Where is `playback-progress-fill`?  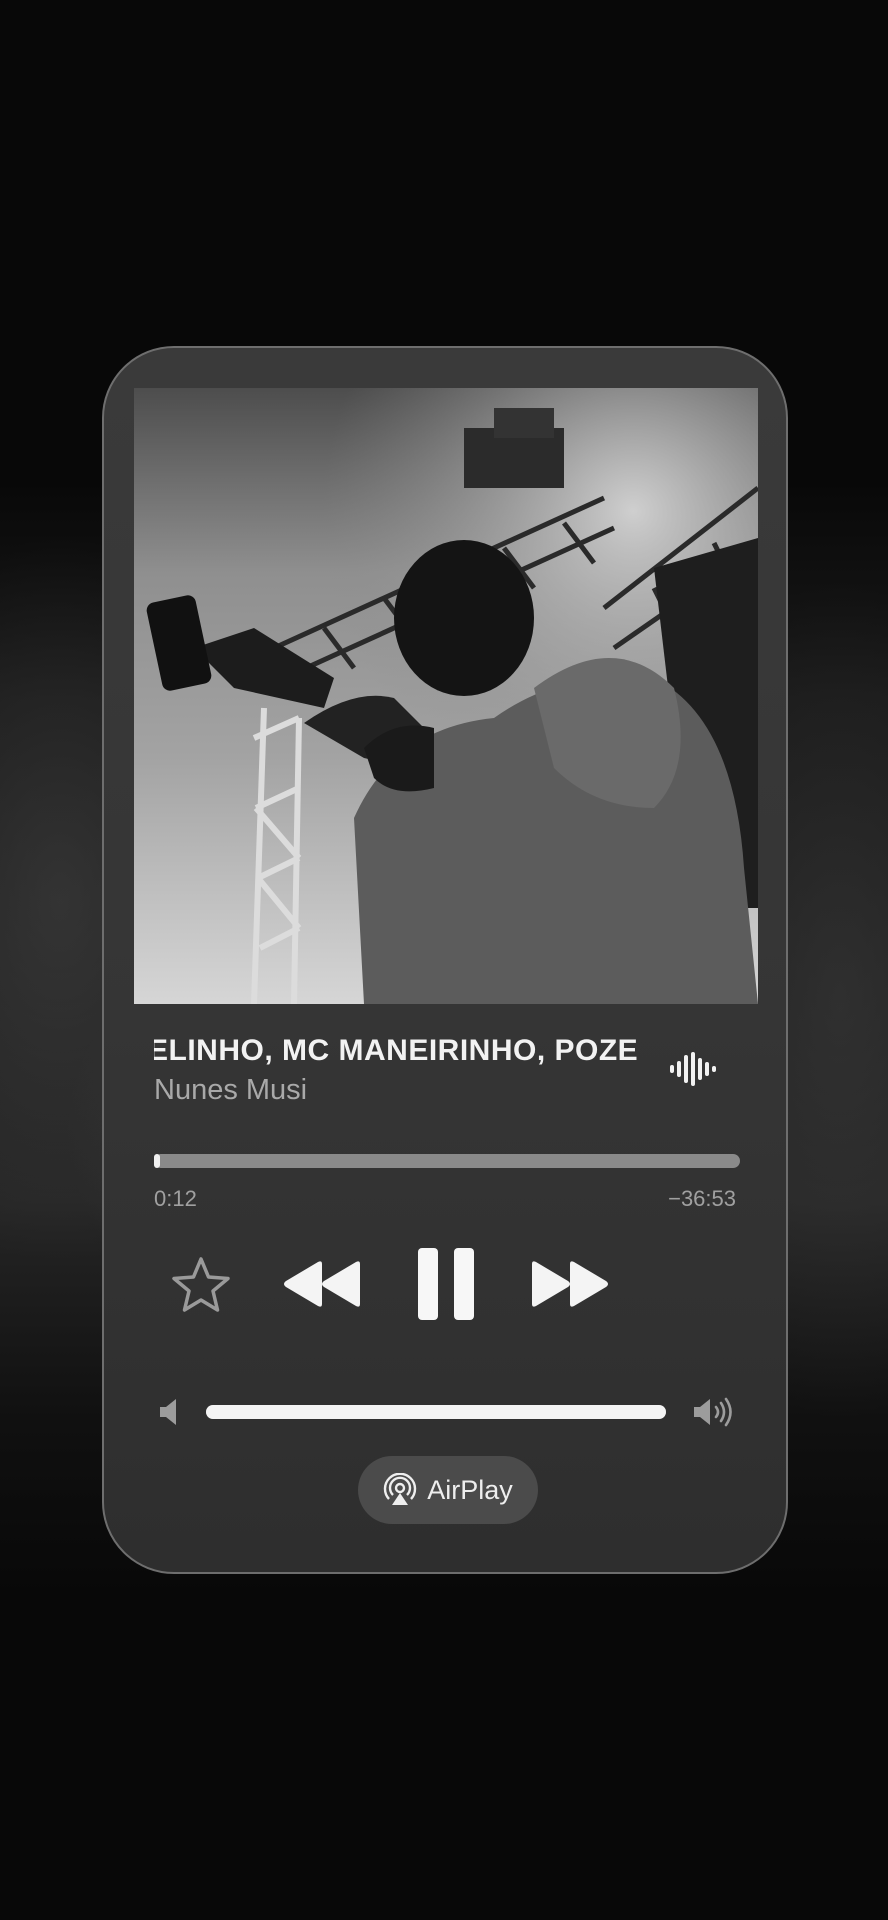 playback-progress-fill is located at coordinates (157, 1161).